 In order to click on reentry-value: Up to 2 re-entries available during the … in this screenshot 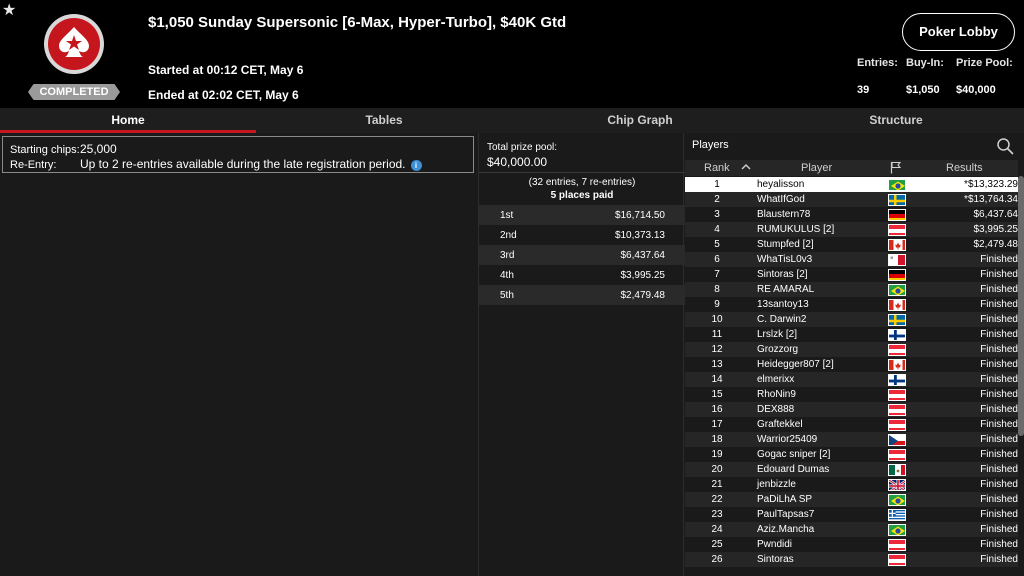, I will do `click(243, 164)`.